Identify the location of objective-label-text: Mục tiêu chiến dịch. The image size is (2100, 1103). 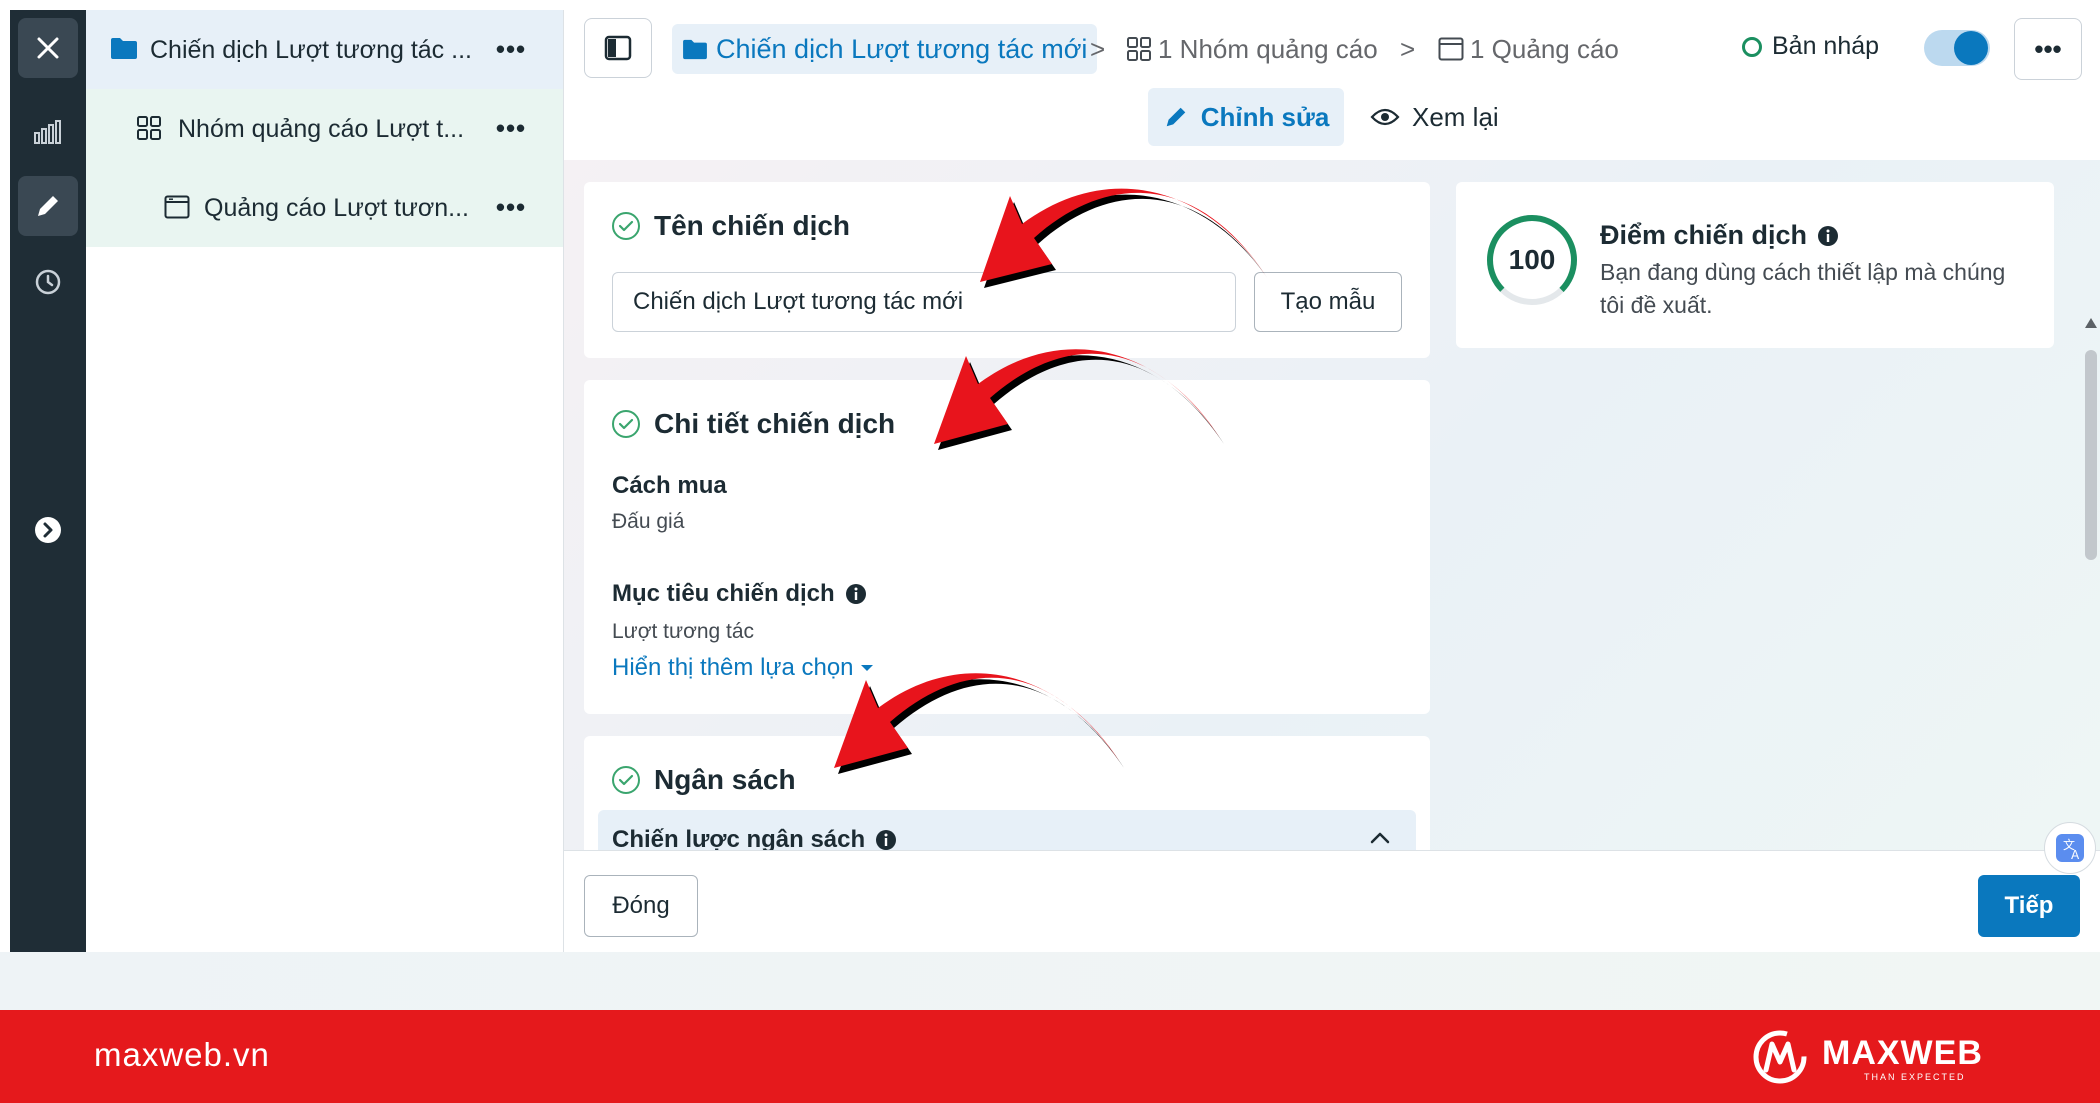
(723, 593).